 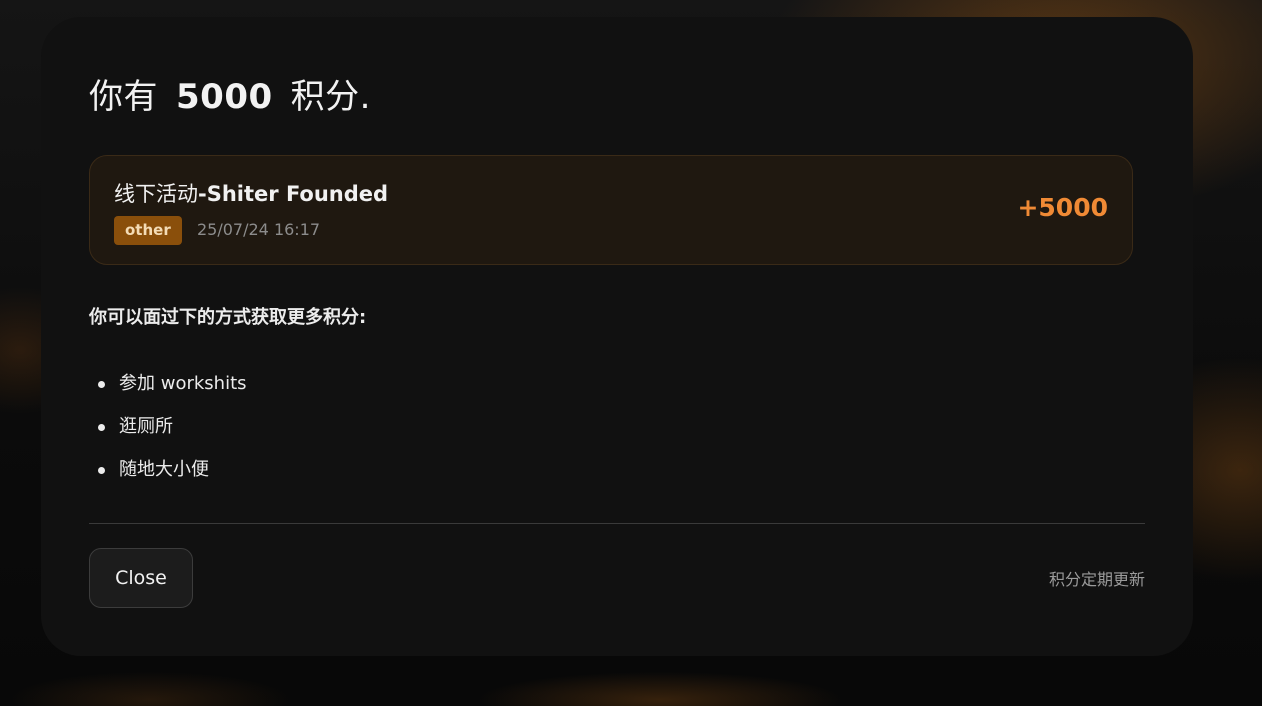 What do you see at coordinates (1062, 207) in the screenshot?
I see `record-points: +5000` at bounding box center [1062, 207].